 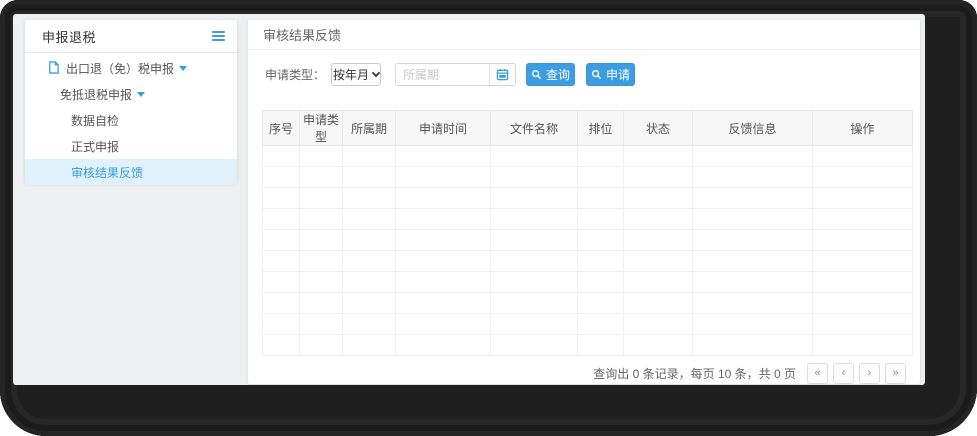 What do you see at coordinates (218, 36) in the screenshot?
I see `hamburger-menu-icon` at bounding box center [218, 36].